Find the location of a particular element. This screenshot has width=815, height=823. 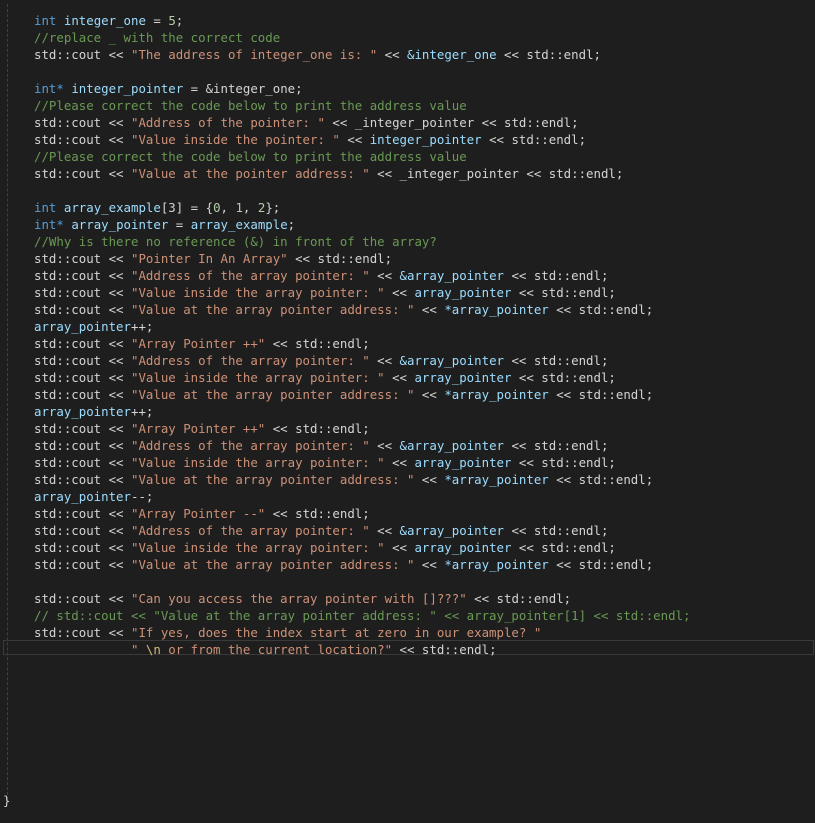

code-token: "The address of integer_one is: " is located at coordinates (254, 54).